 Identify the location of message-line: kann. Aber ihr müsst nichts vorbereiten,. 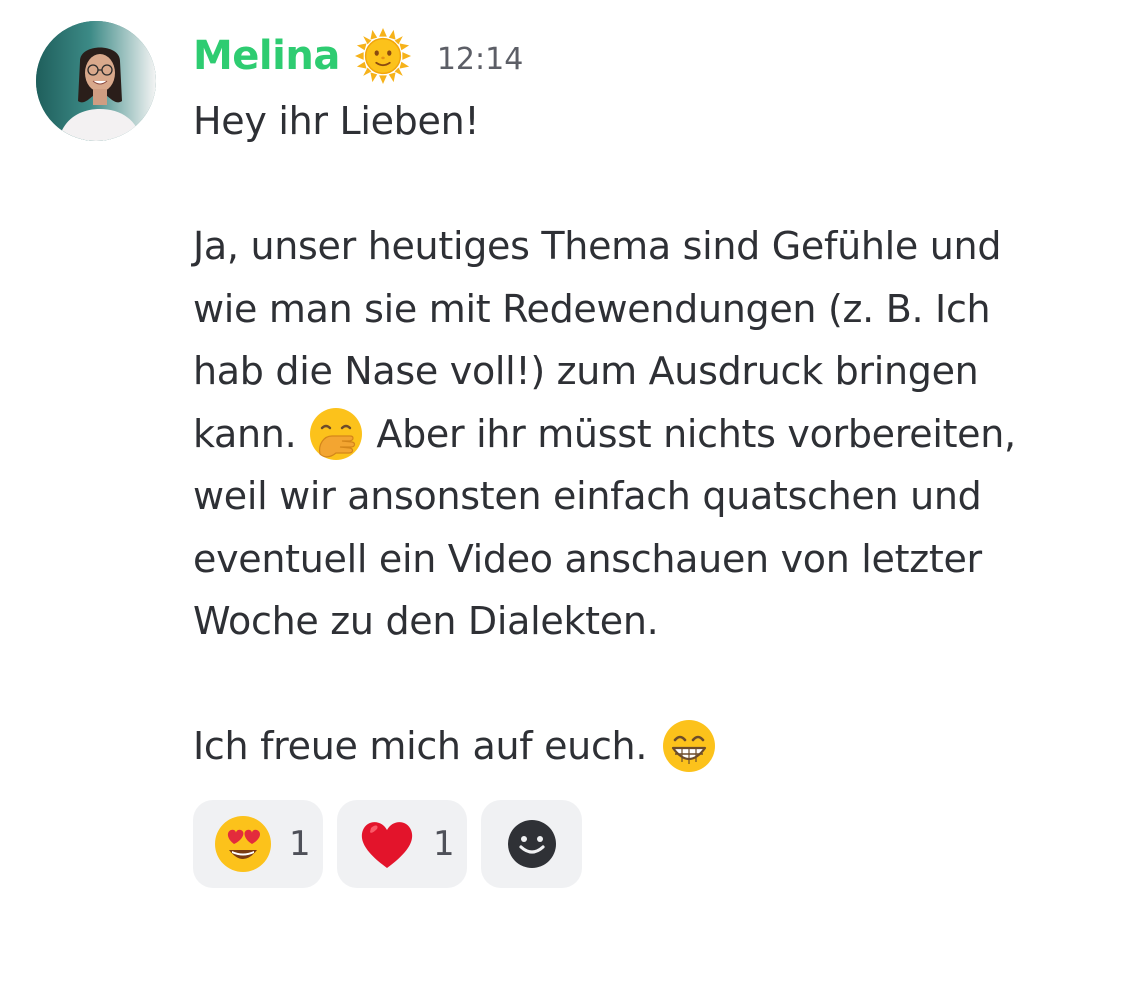
(653, 434).